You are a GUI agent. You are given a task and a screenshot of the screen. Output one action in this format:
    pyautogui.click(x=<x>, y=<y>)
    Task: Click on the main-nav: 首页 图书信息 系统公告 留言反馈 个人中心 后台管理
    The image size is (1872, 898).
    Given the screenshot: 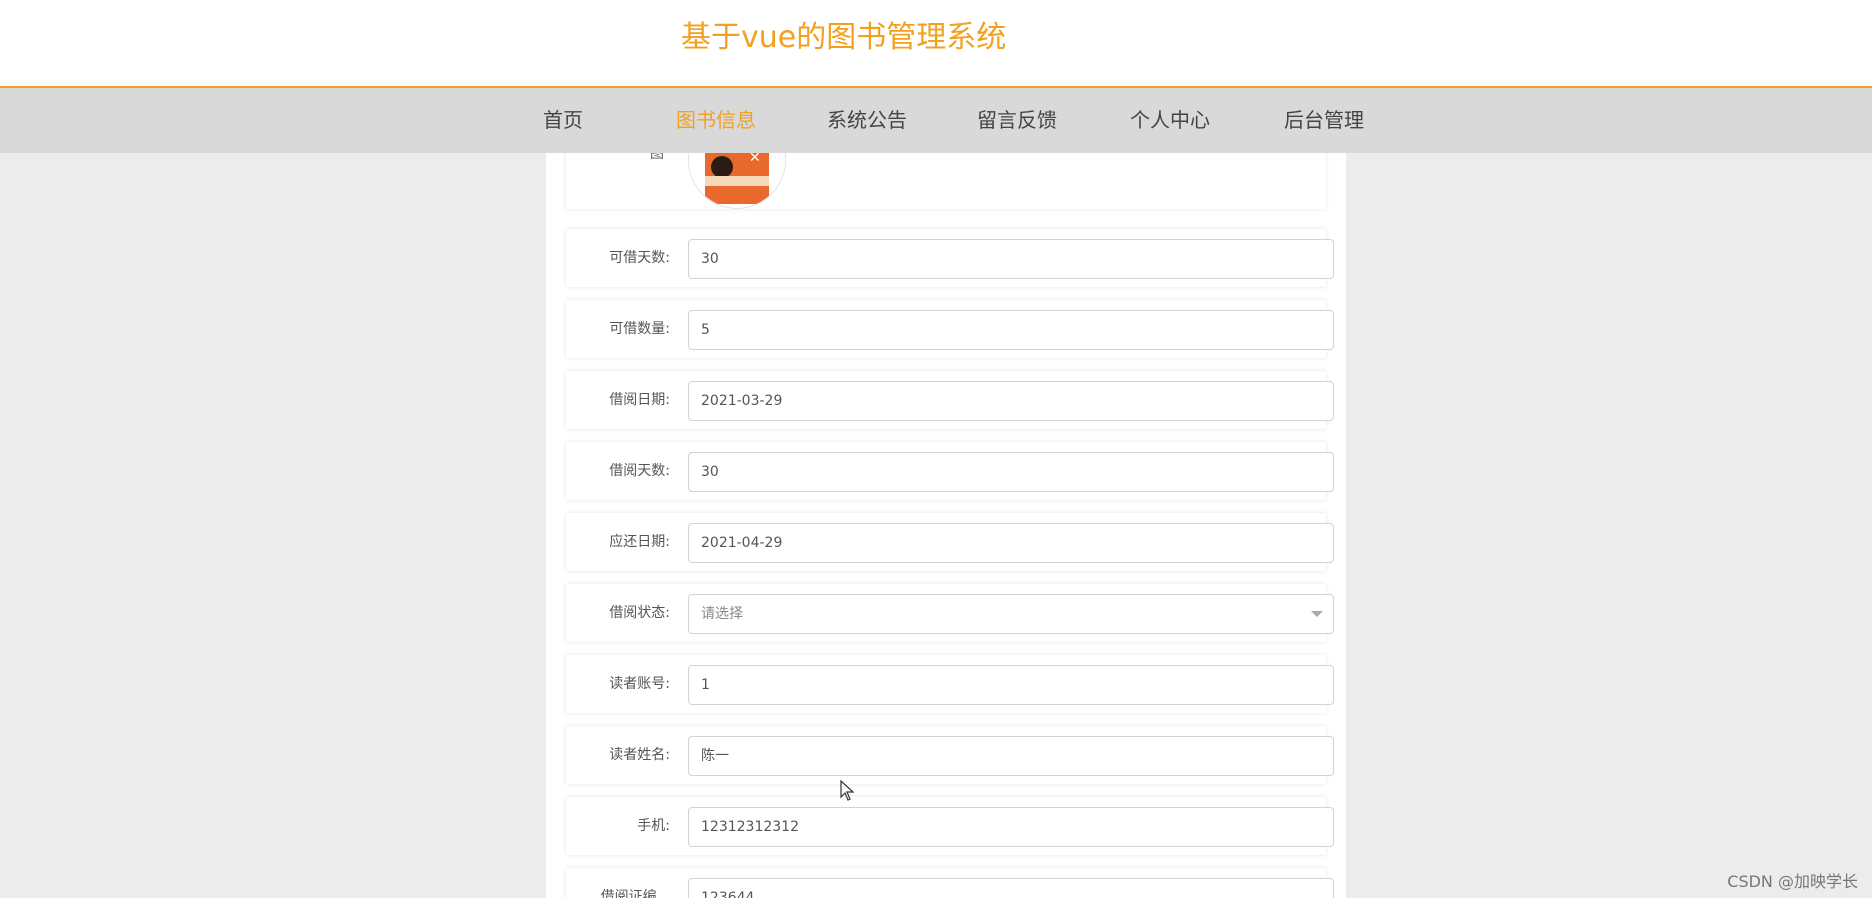 What is the action you would take?
    pyautogui.click(x=936, y=120)
    